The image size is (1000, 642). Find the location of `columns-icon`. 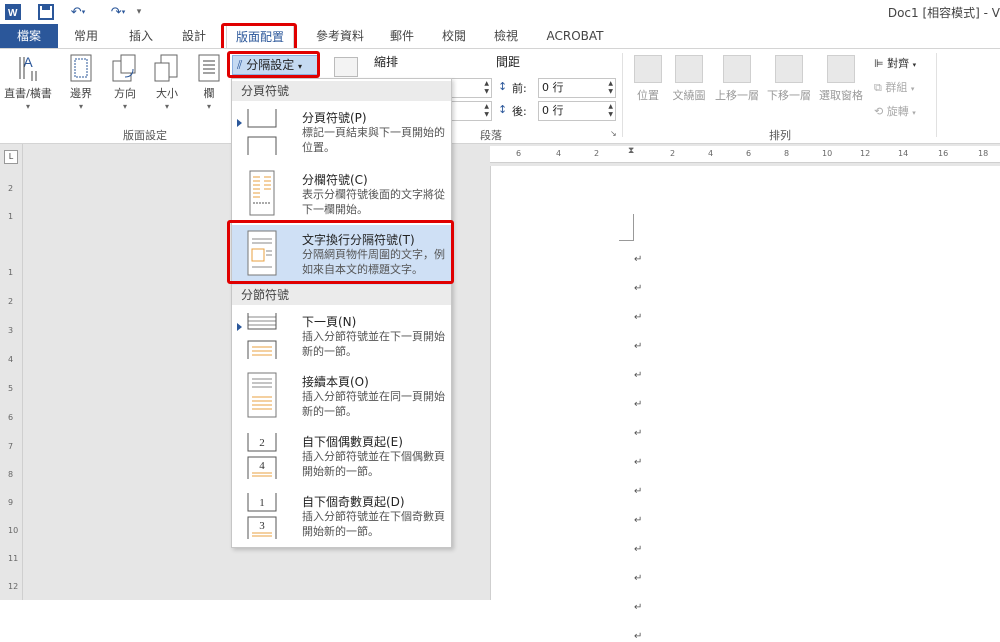

columns-icon is located at coordinates (209, 68).